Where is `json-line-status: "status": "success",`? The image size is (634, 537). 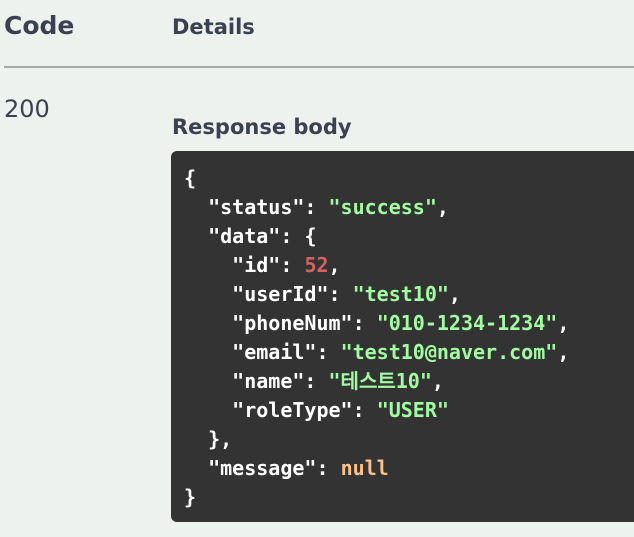
json-line-status: "status": "success", is located at coordinates (409, 207).